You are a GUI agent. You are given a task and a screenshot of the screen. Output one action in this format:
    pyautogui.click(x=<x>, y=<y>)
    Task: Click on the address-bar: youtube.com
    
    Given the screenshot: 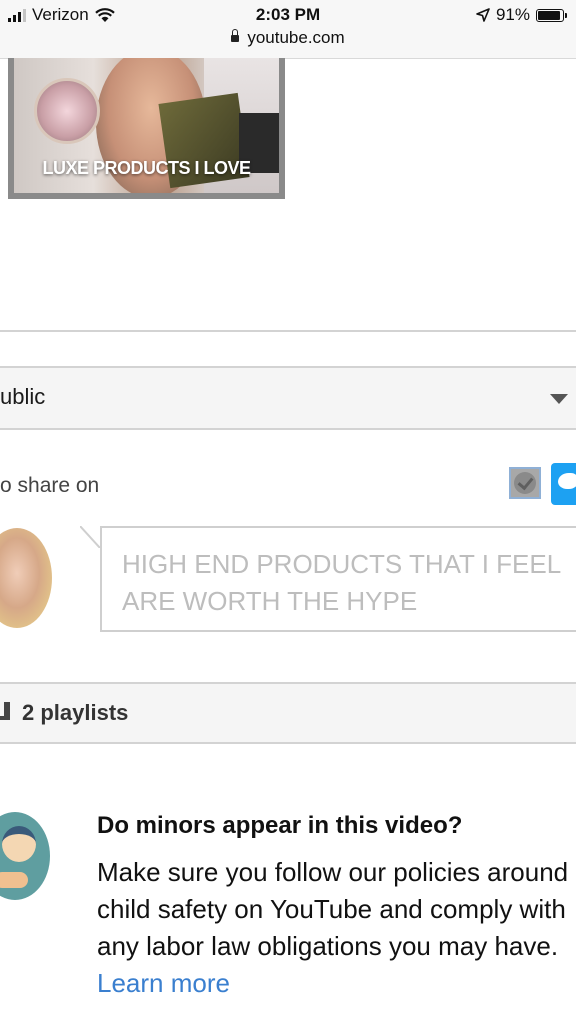 What is the action you would take?
    pyautogui.click(x=288, y=38)
    